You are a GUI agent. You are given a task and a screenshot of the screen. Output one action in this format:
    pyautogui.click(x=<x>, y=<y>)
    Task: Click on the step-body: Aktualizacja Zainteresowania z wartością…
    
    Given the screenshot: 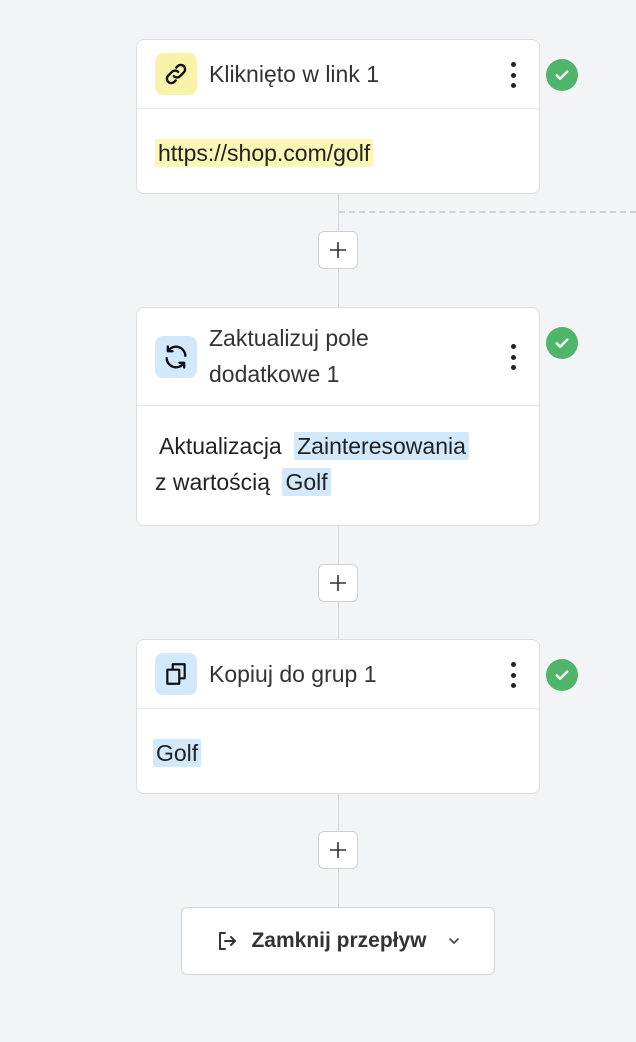 What is the action you would take?
    pyautogui.click(x=338, y=453)
    